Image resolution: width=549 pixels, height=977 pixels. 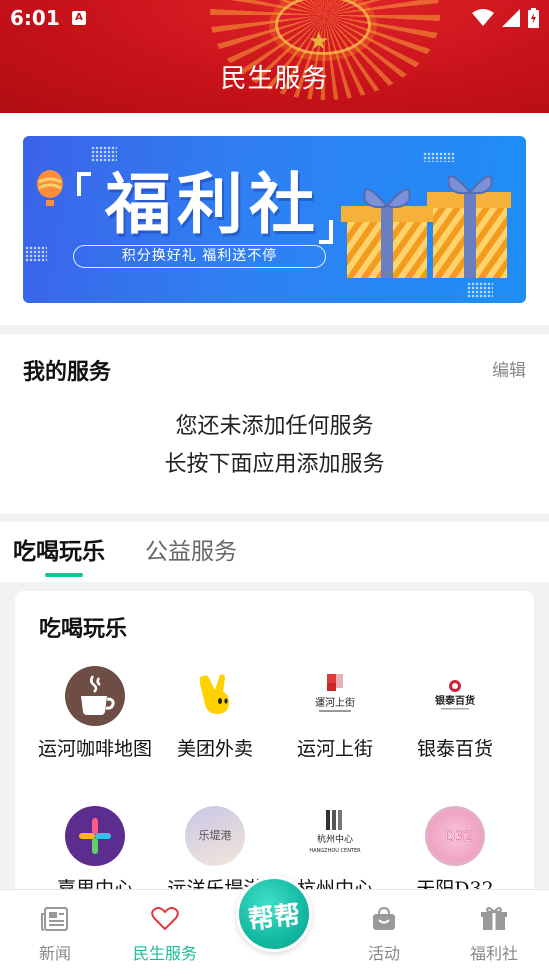 I want to click on battery-icon, so click(x=533, y=18).